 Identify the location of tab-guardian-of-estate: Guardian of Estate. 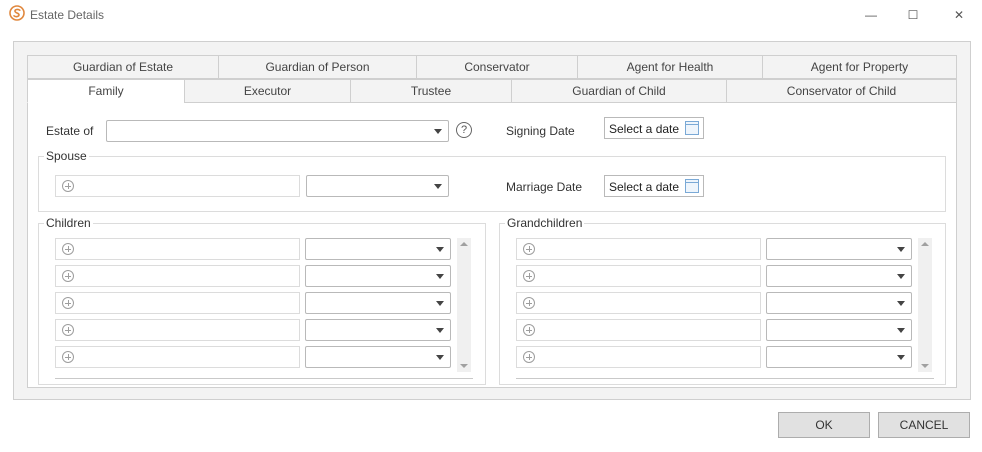
(123, 67).